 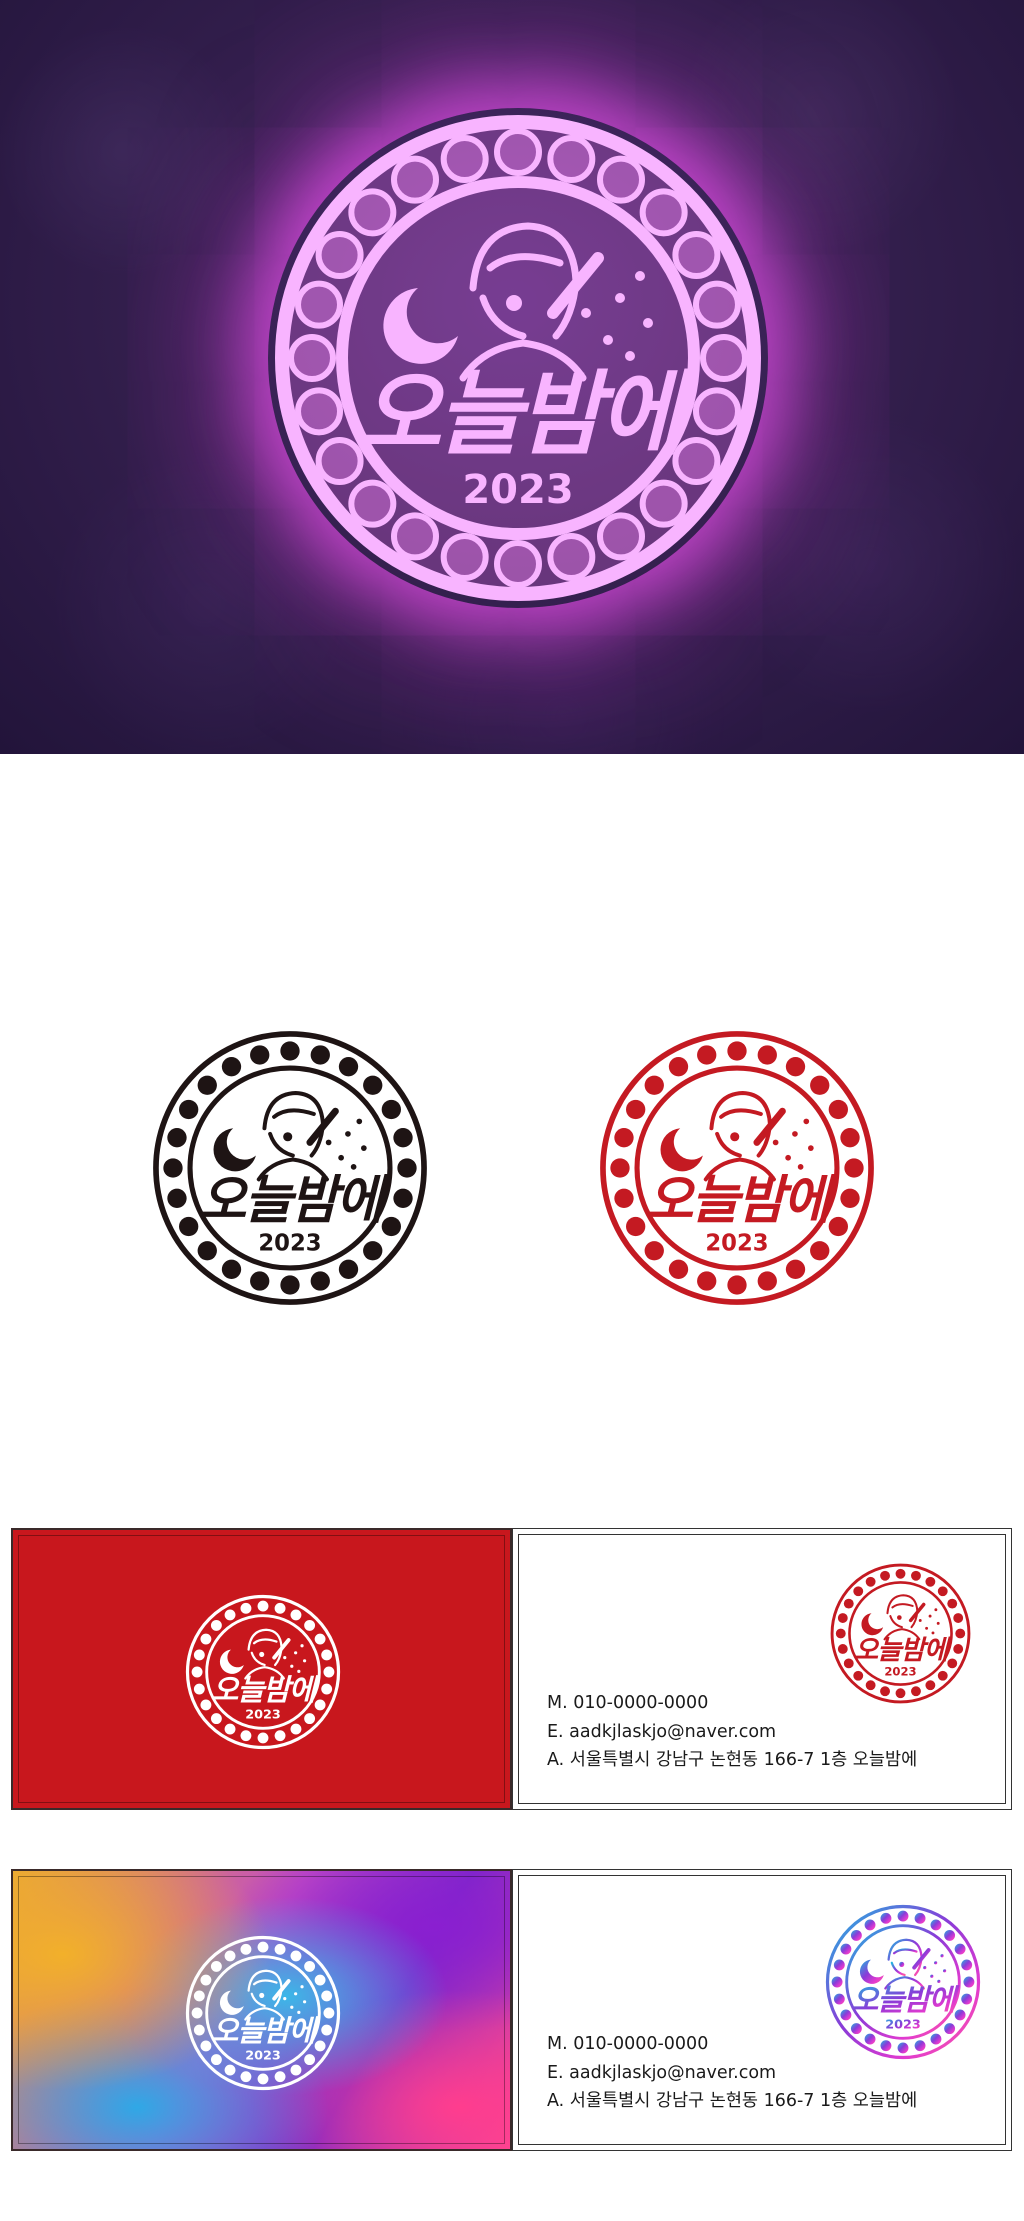 I want to click on red-logo: 오늘밤에2023, so click(x=737, y=1168).